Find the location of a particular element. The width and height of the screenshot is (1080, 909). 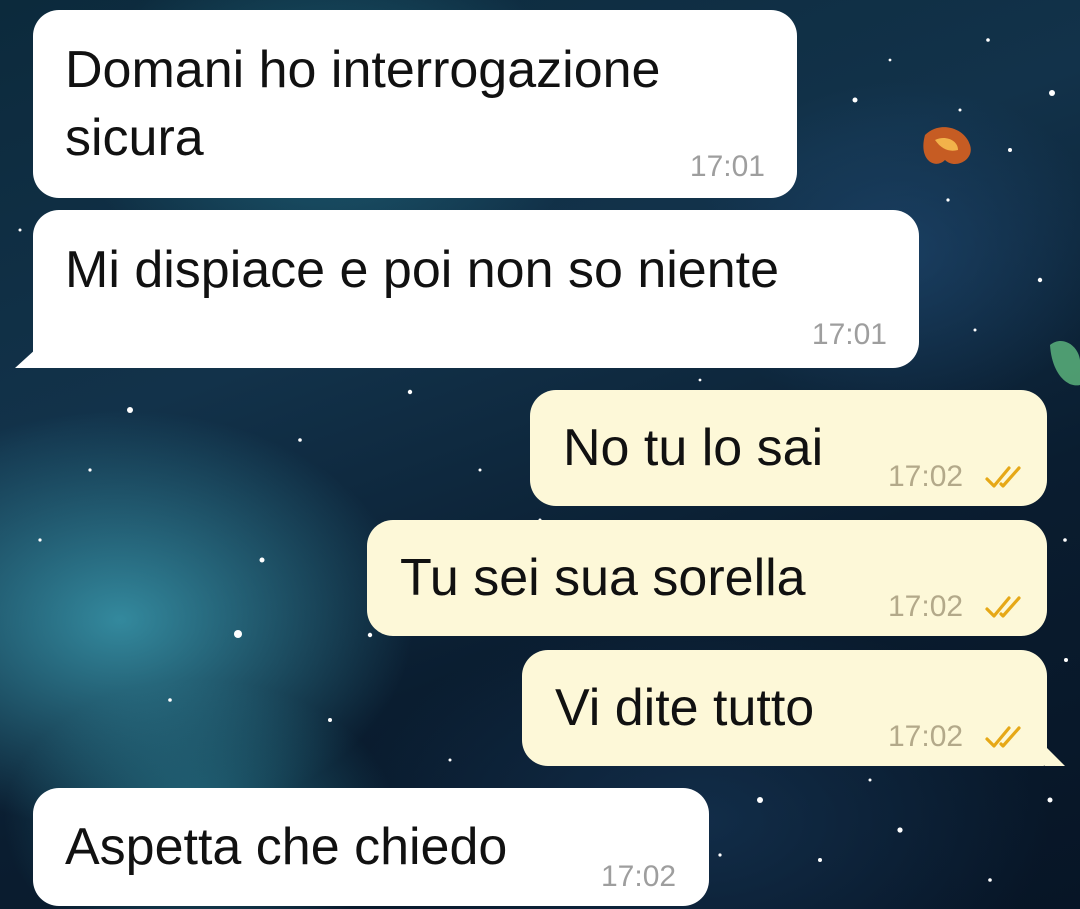

message-bubble-outgoing: Vi dite tutto 17:02 is located at coordinates (784, 708).